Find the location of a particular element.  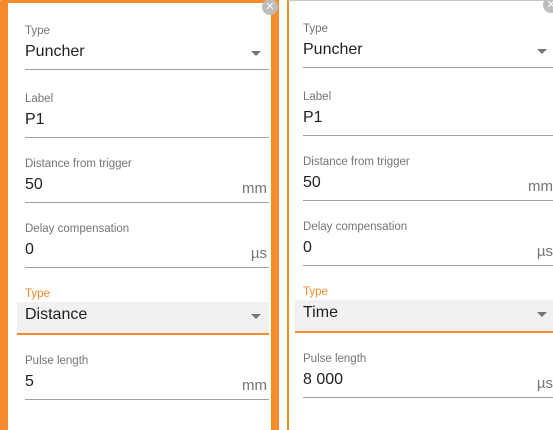

pulse-length-value: 8 000 is located at coordinates (323, 379).